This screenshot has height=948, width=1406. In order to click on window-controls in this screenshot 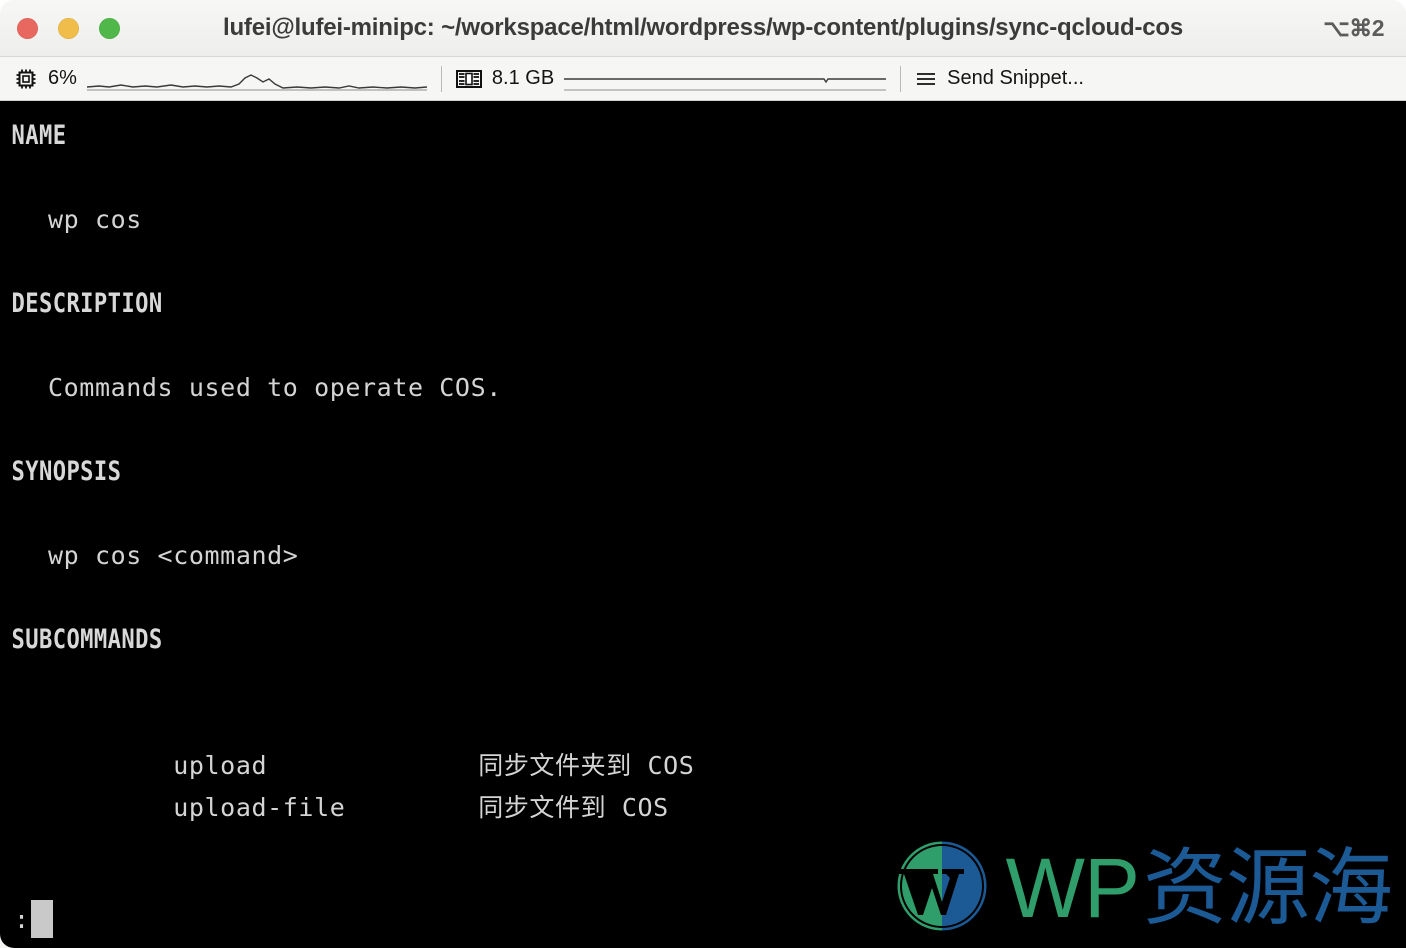, I will do `click(60, 28)`.